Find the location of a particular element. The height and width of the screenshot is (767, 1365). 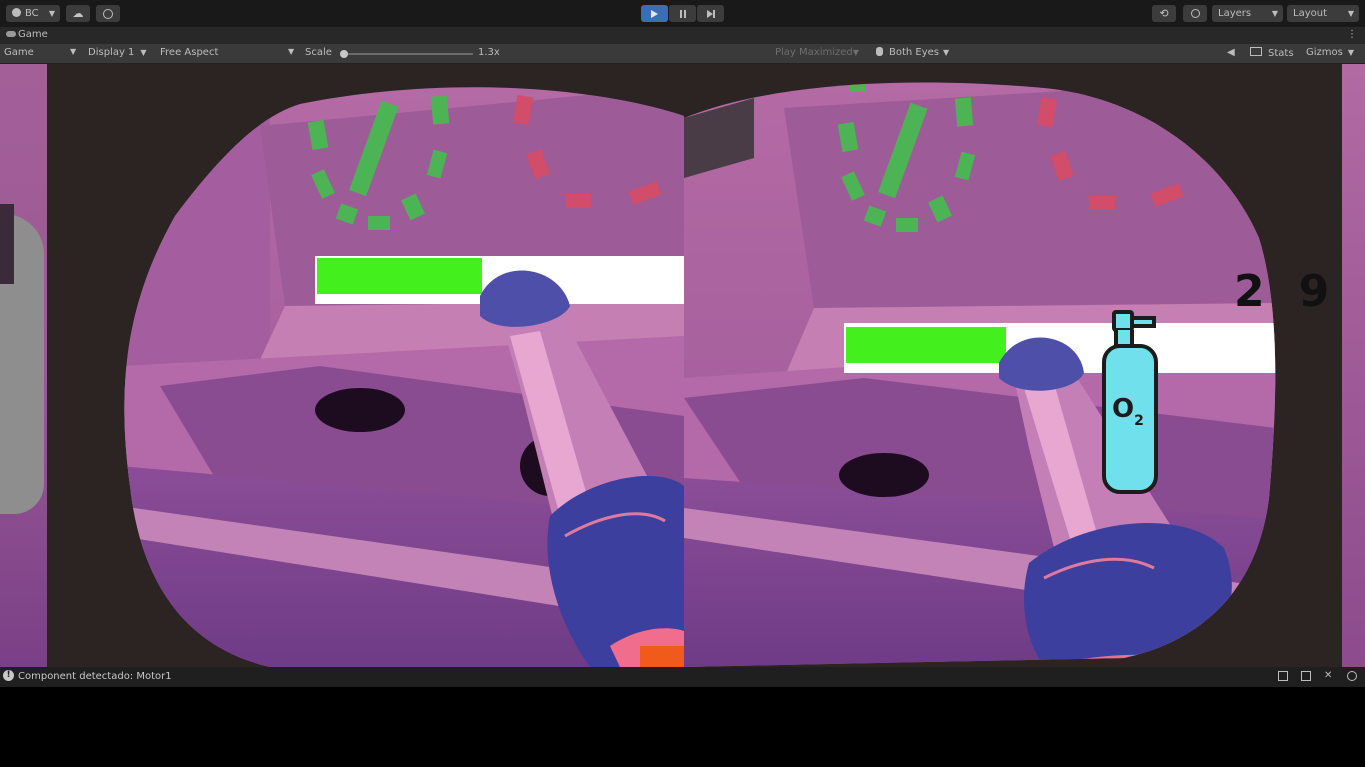

view-select-dropdown: Game ▼ is located at coordinates (40, 52).